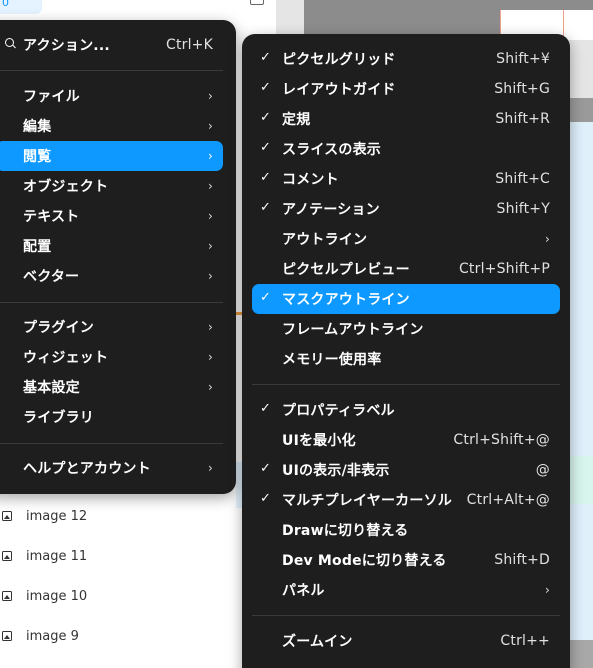 Image resolution: width=593 pixels, height=668 pixels. I want to click on view-item-rulers: ✓ 定規 Shift+R, so click(406, 119).